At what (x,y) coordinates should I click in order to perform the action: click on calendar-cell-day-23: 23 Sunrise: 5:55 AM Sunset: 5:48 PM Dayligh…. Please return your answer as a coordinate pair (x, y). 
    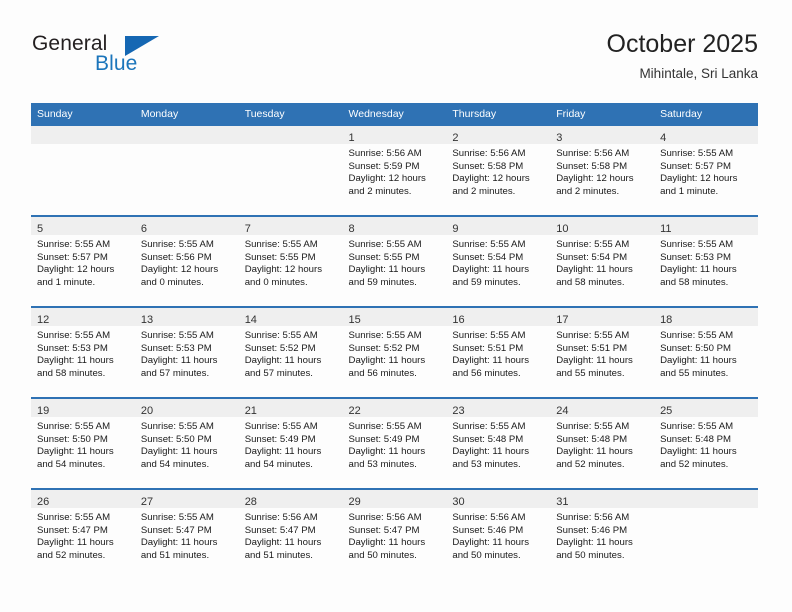
    Looking at the image, I should click on (498, 443).